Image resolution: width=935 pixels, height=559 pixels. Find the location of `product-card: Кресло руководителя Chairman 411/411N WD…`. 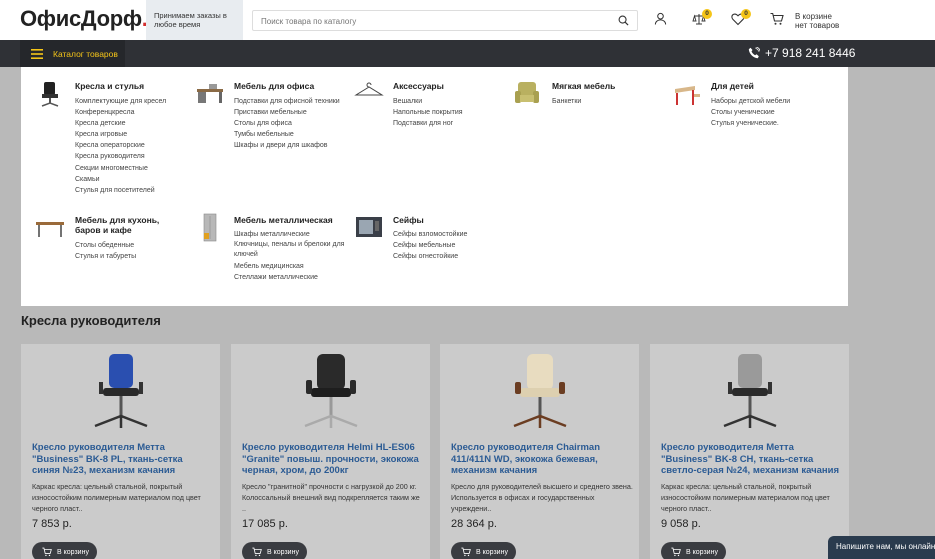

product-card: Кресло руководителя Chairman 411/411N WD… is located at coordinates (539, 451).